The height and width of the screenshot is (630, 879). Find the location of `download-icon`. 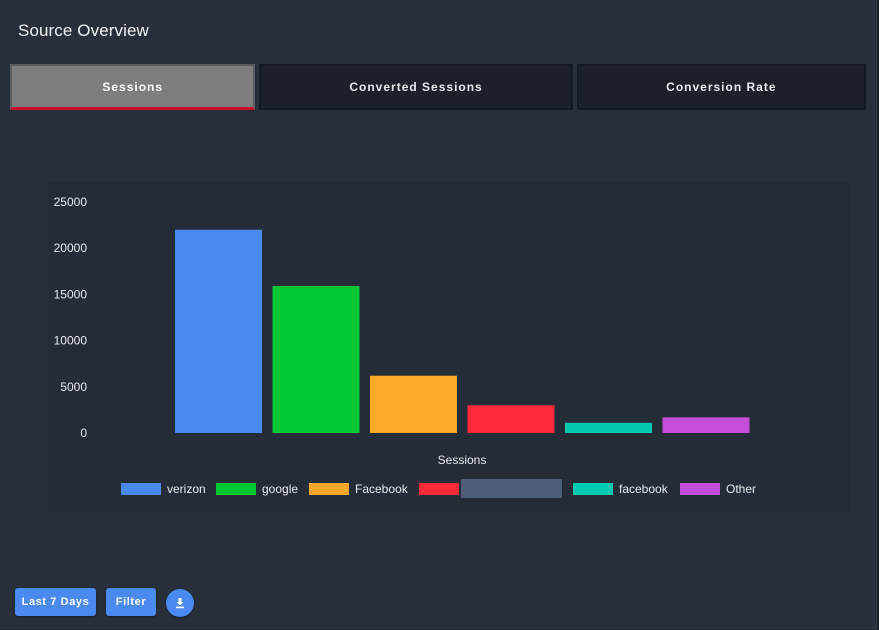

download-icon is located at coordinates (180, 603).